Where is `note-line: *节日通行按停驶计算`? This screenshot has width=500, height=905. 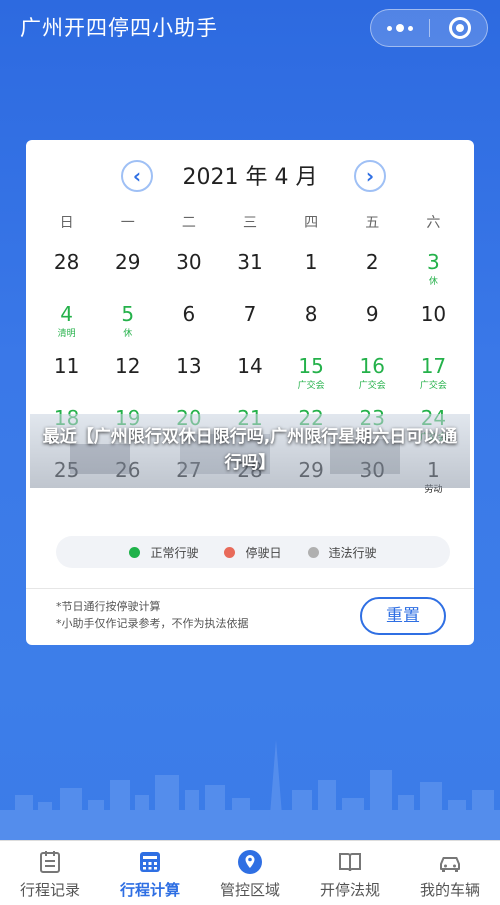 note-line: *节日通行按停驶计算 is located at coordinates (108, 606).